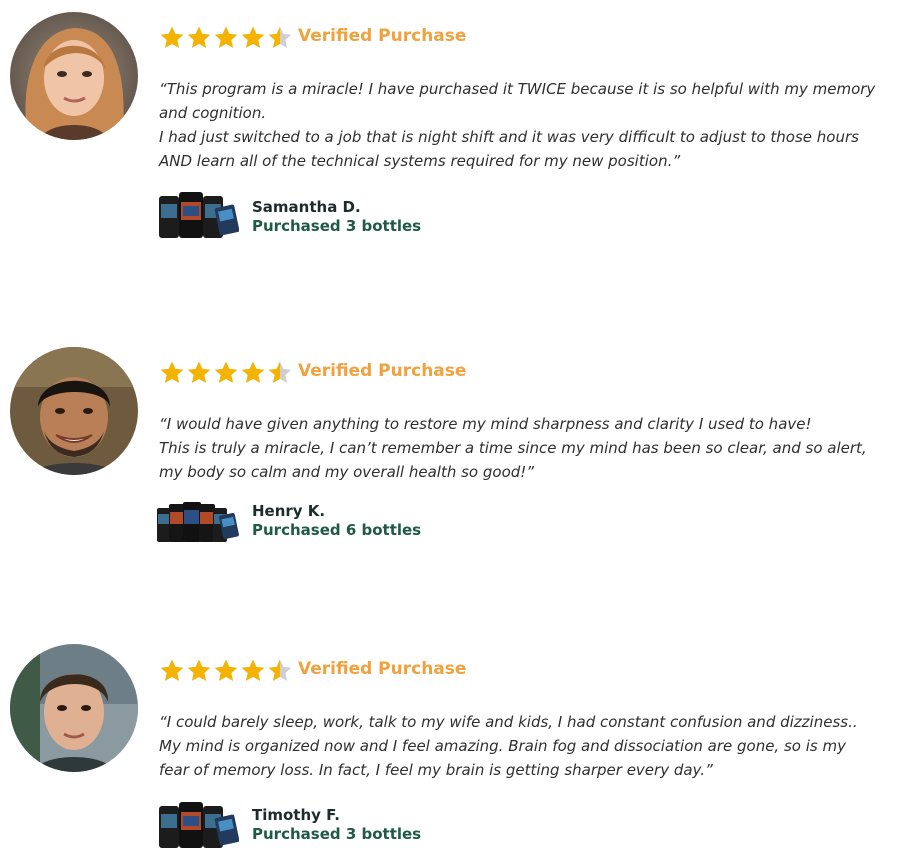 The height and width of the screenshot is (867, 919). I want to click on reviewer-name: Timothy F., so click(296, 815).